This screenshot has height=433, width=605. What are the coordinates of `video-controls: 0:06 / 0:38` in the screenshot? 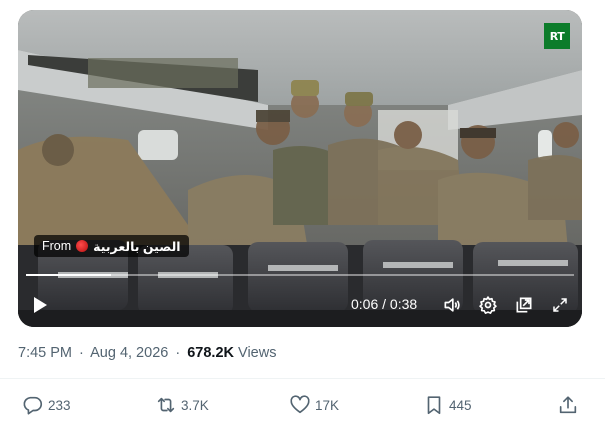 It's located at (300, 305).